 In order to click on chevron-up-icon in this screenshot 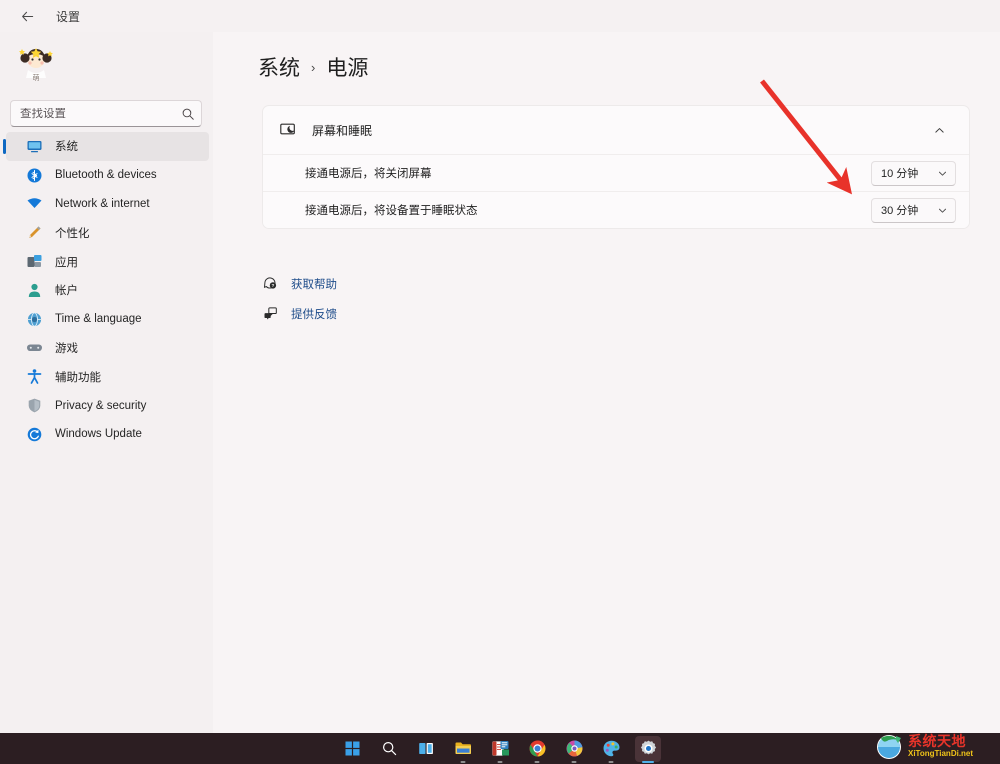, I will do `click(939, 130)`.